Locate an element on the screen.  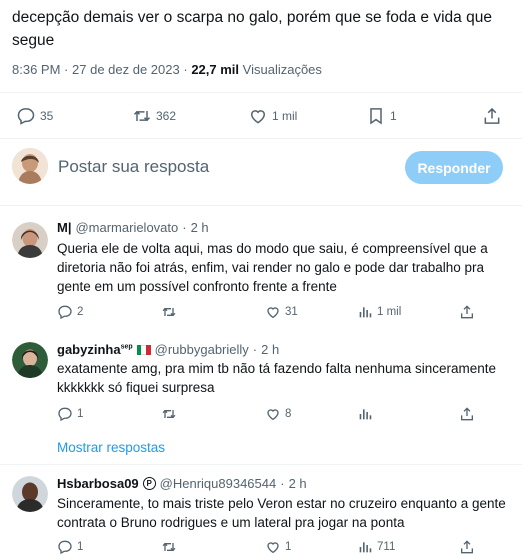
reply-submit-button: Responder is located at coordinates (454, 167).